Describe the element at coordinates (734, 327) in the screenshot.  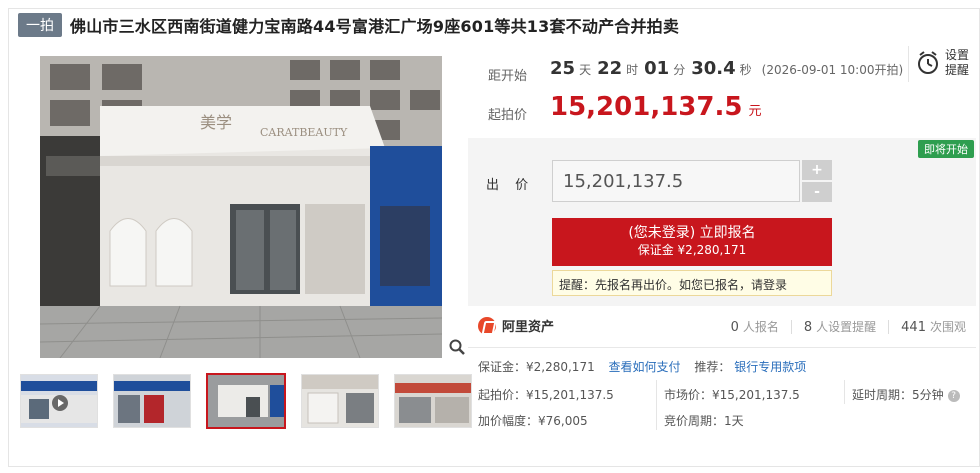
I see `signup-count: 0` at that location.